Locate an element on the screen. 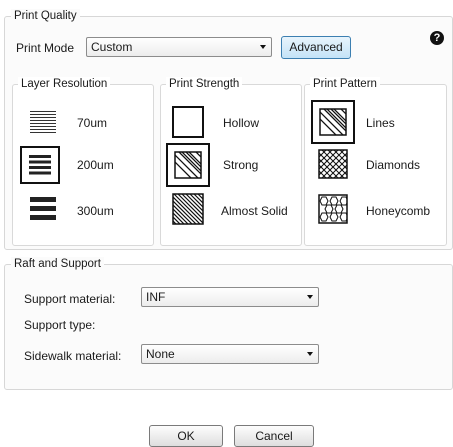 Image resolution: width=453 pixels, height=447 pixels. sidewalk-material-label: Sidewalk material: is located at coordinates (73, 356).